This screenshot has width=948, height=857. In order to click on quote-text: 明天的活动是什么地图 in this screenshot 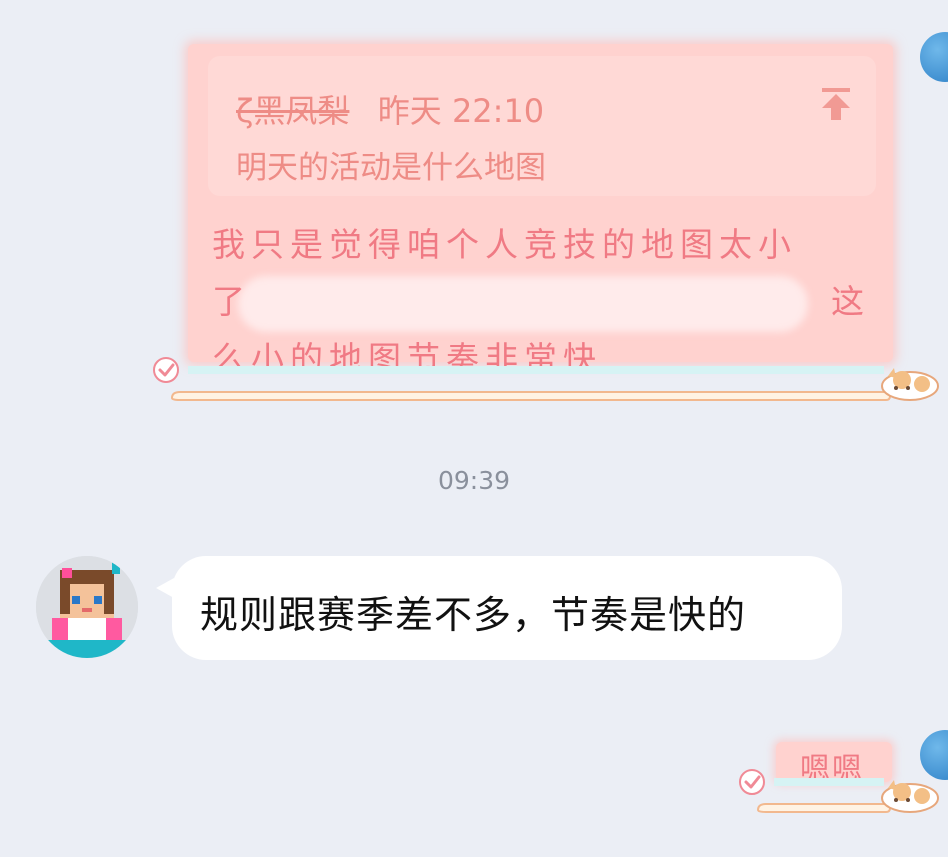, I will do `click(391, 168)`.